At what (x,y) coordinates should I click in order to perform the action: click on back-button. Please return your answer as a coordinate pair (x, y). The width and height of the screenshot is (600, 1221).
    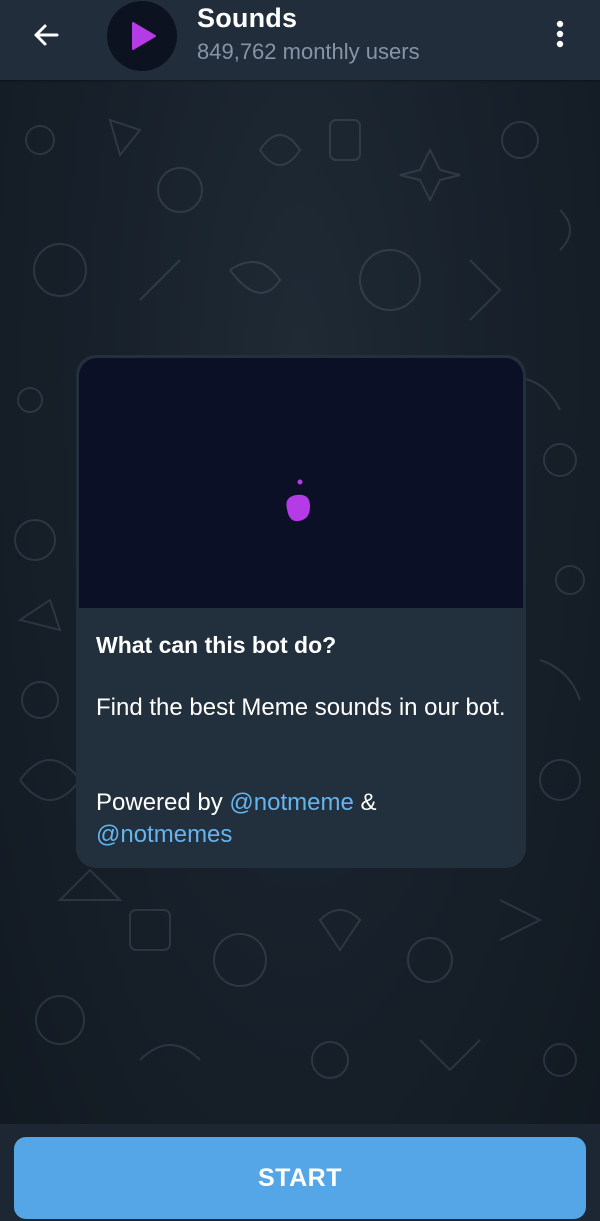
    Looking at the image, I should click on (46, 35).